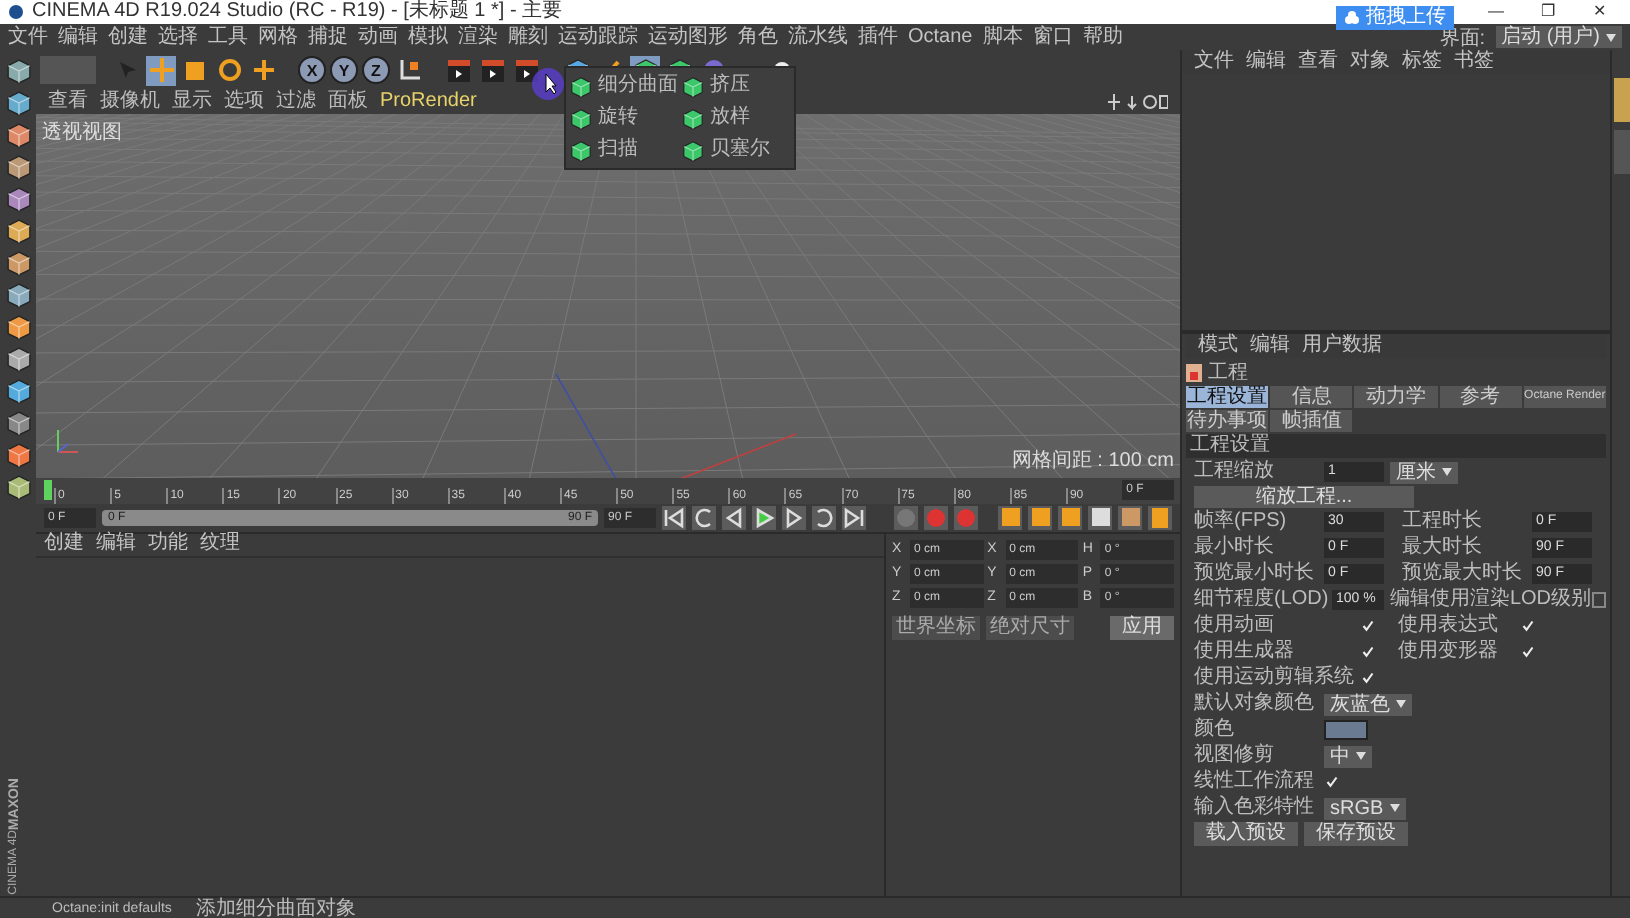 This screenshot has width=1630, height=918. Describe the element at coordinates (1449, 626) in the screenshot. I see `field-label: 使用表达式` at that location.